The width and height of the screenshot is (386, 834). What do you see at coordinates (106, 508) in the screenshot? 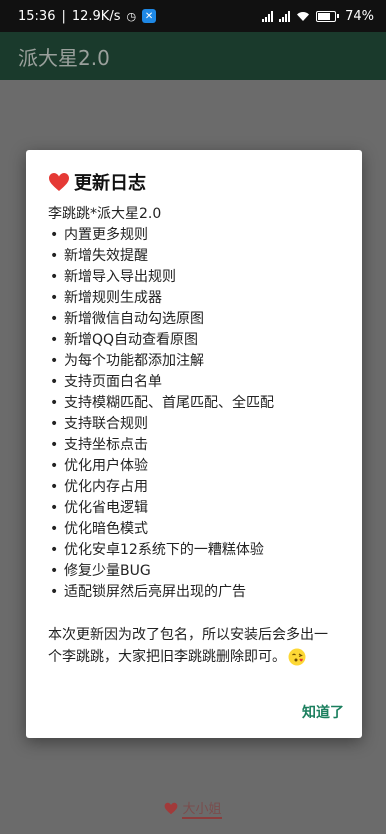
I see `changelog-text: 优化省电逻辑` at bounding box center [106, 508].